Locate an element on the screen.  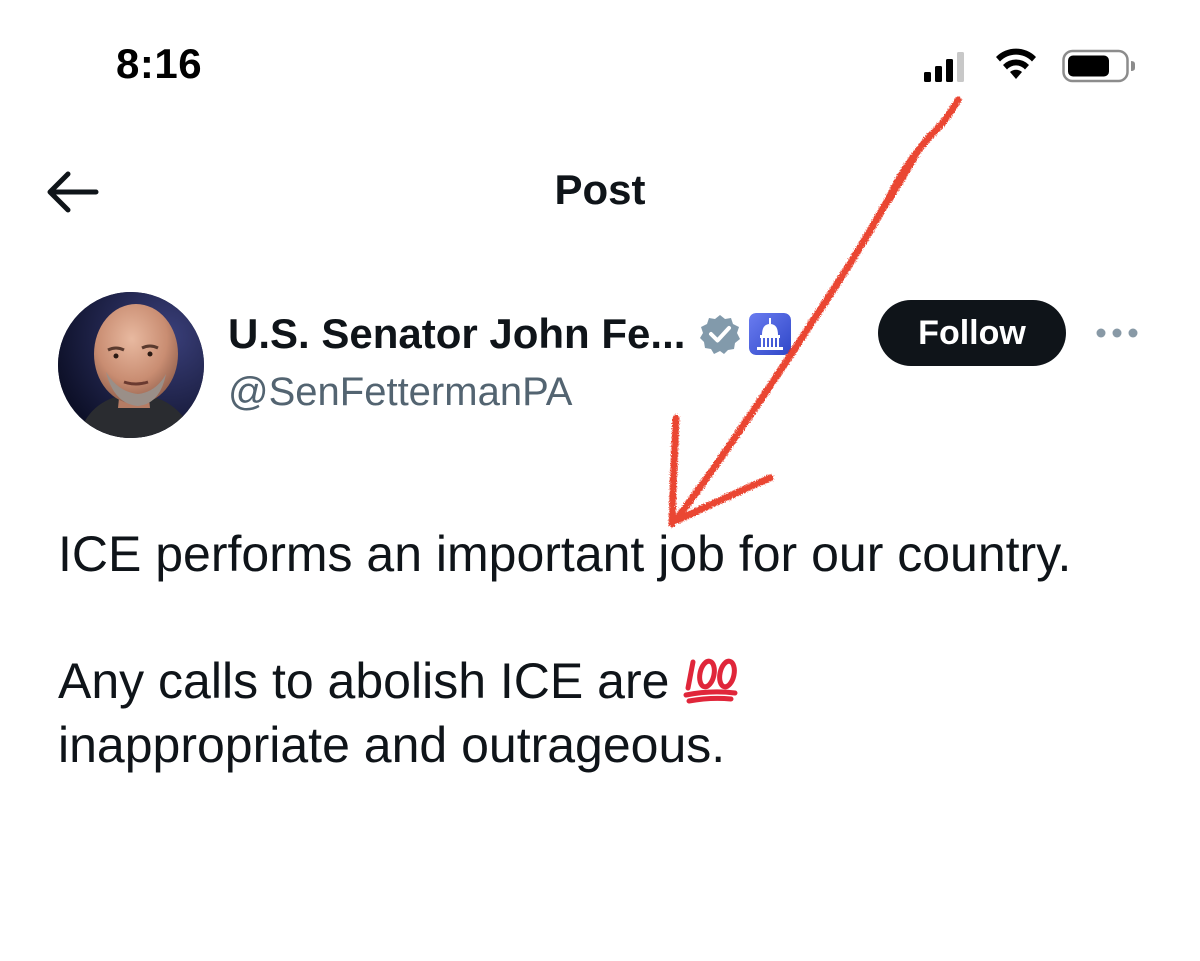
100-emoji-icon is located at coordinates (710, 681).